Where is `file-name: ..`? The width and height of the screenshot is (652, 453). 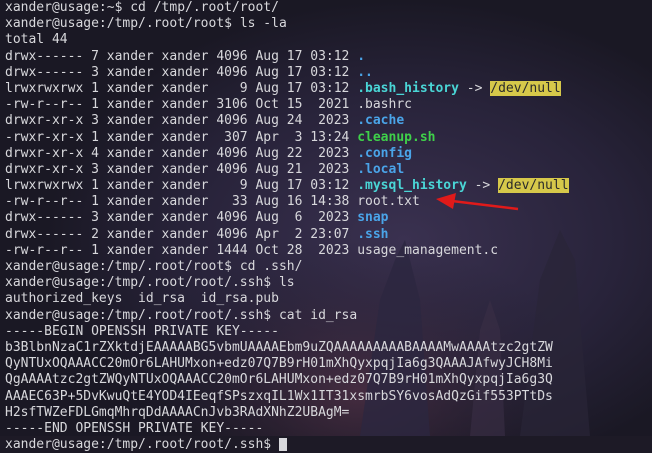 file-name: .. is located at coordinates (365, 72).